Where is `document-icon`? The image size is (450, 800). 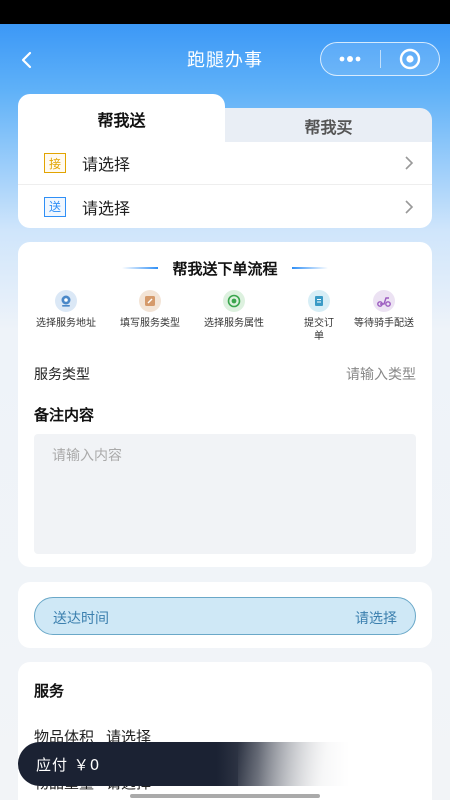 document-icon is located at coordinates (319, 301).